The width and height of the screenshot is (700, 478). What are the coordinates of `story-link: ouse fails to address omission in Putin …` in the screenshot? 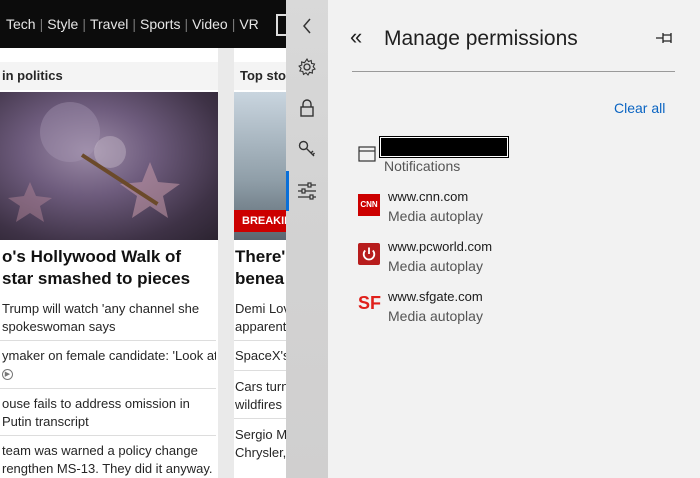 It's located at (109, 413).